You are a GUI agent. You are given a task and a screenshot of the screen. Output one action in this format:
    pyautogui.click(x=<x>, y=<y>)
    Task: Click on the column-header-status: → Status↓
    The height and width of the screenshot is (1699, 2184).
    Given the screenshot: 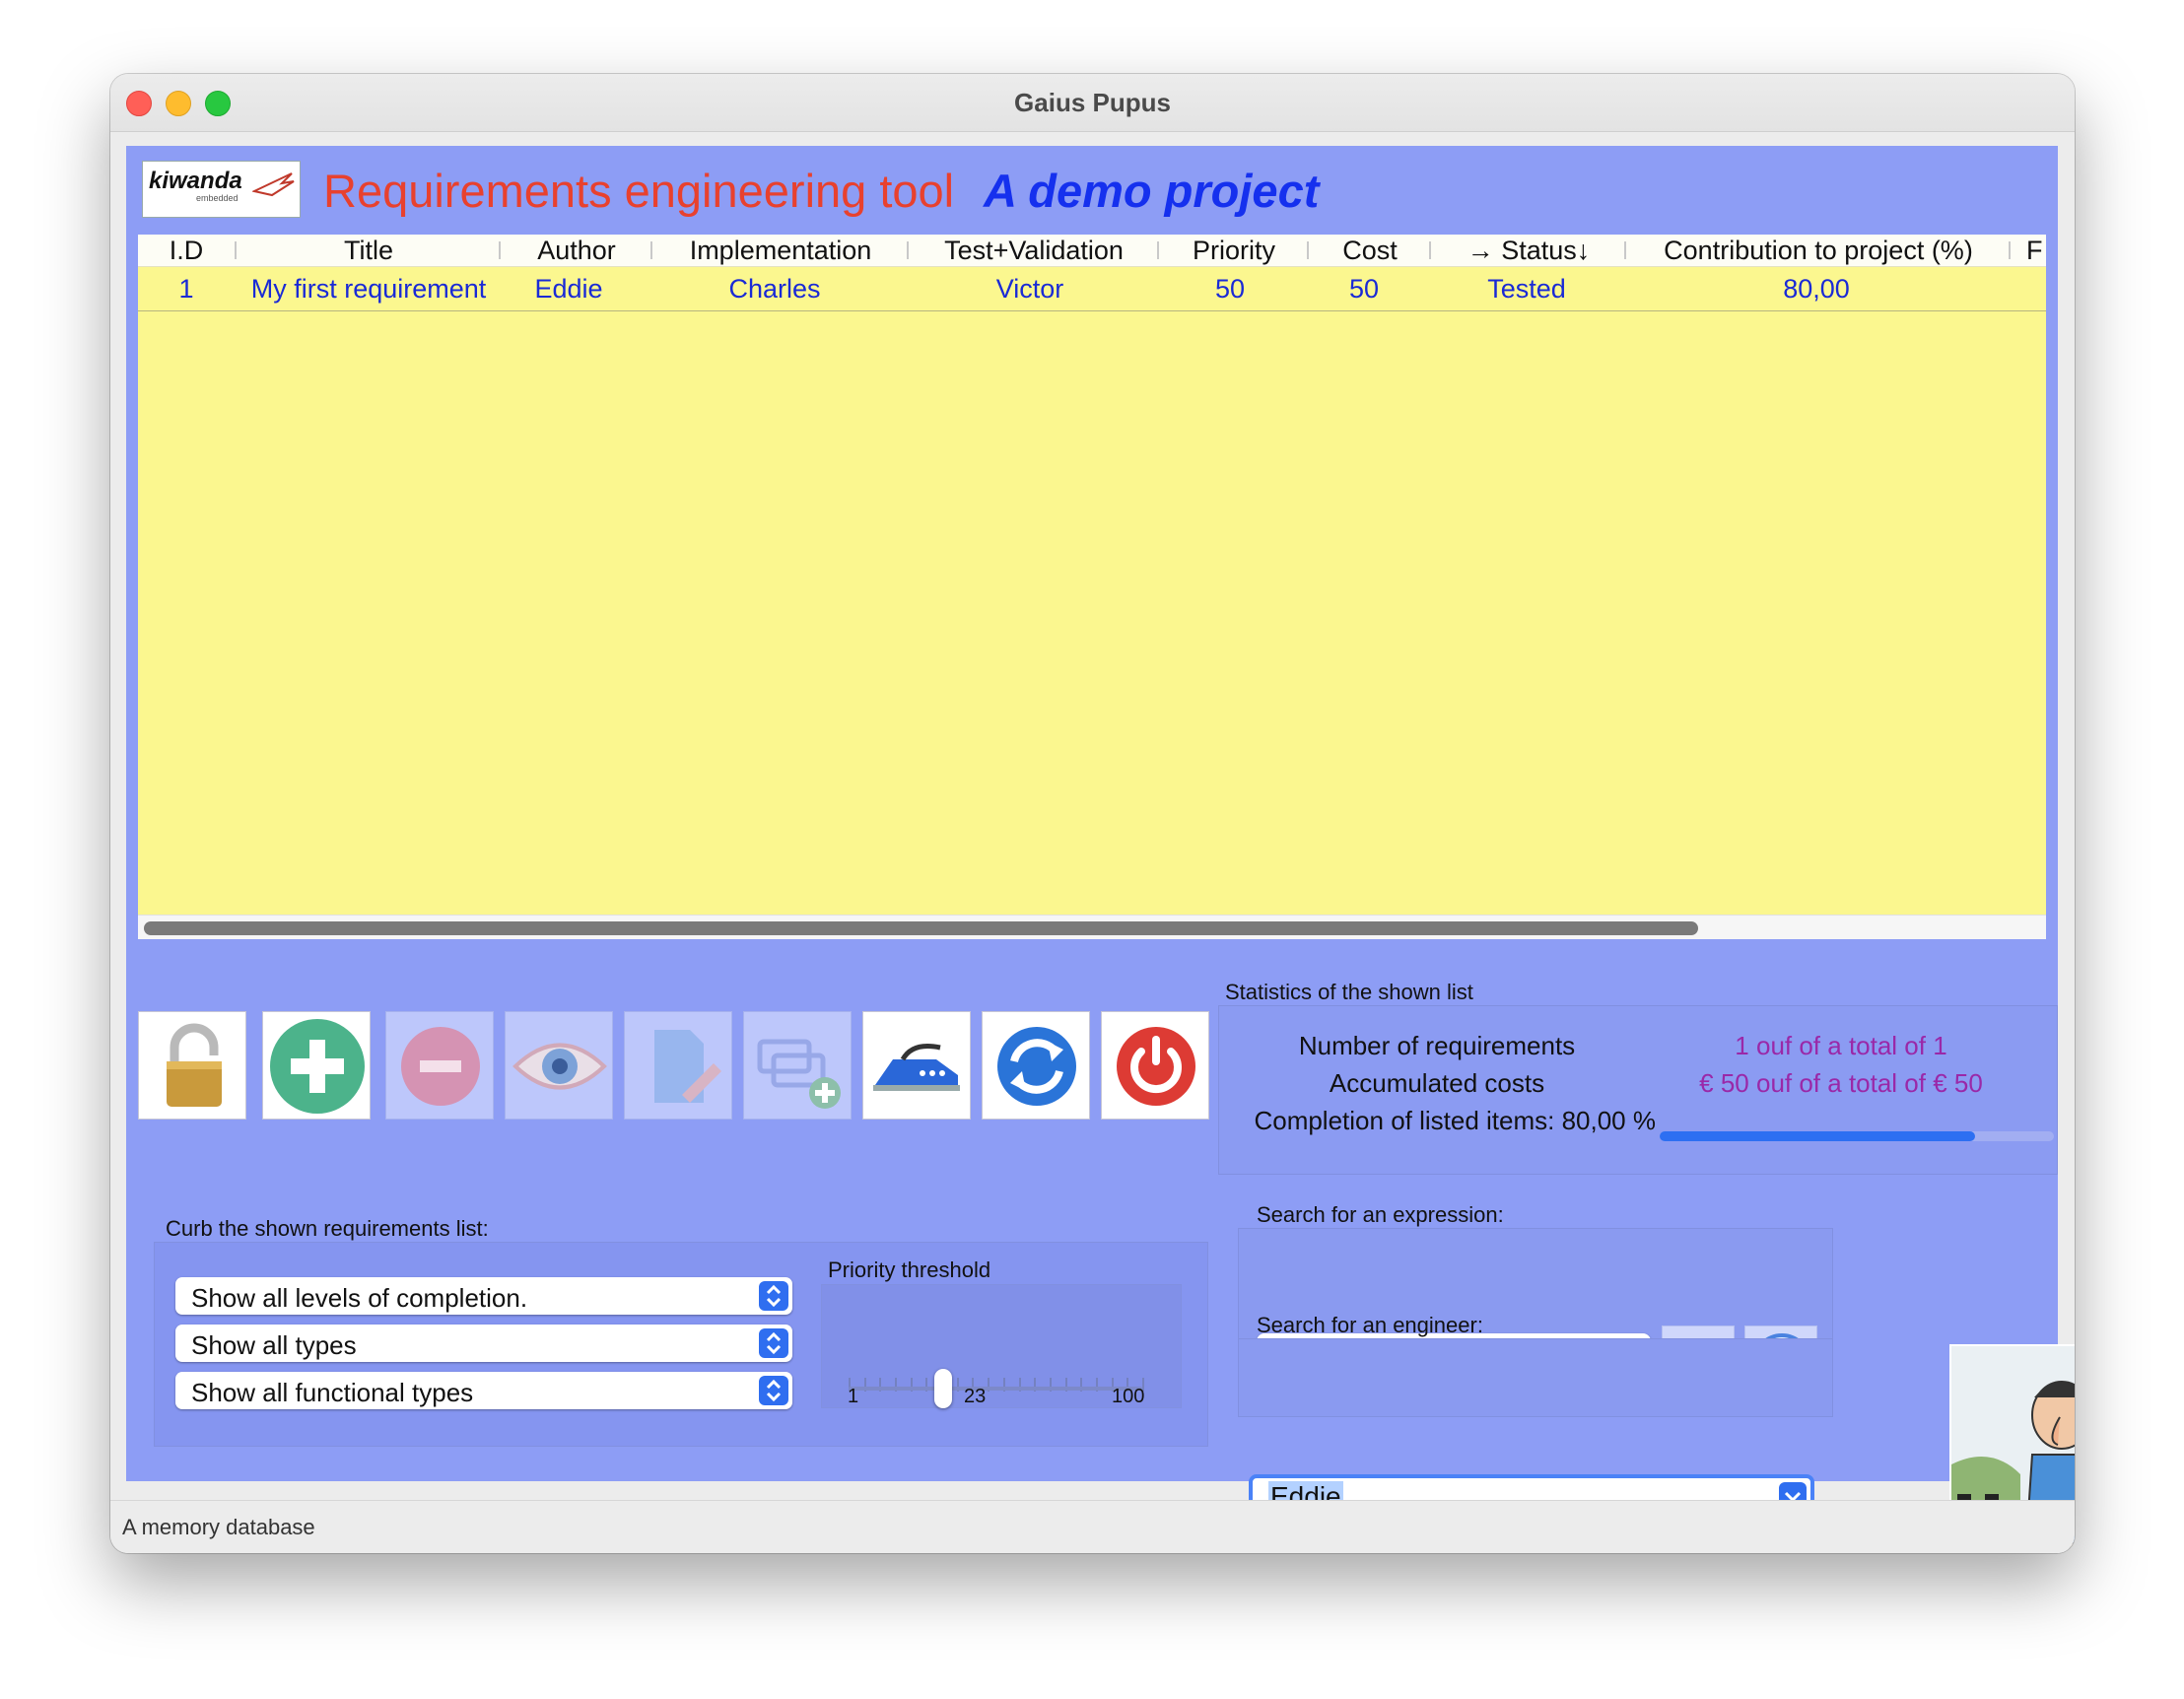 What is the action you would take?
    pyautogui.click(x=1528, y=250)
    